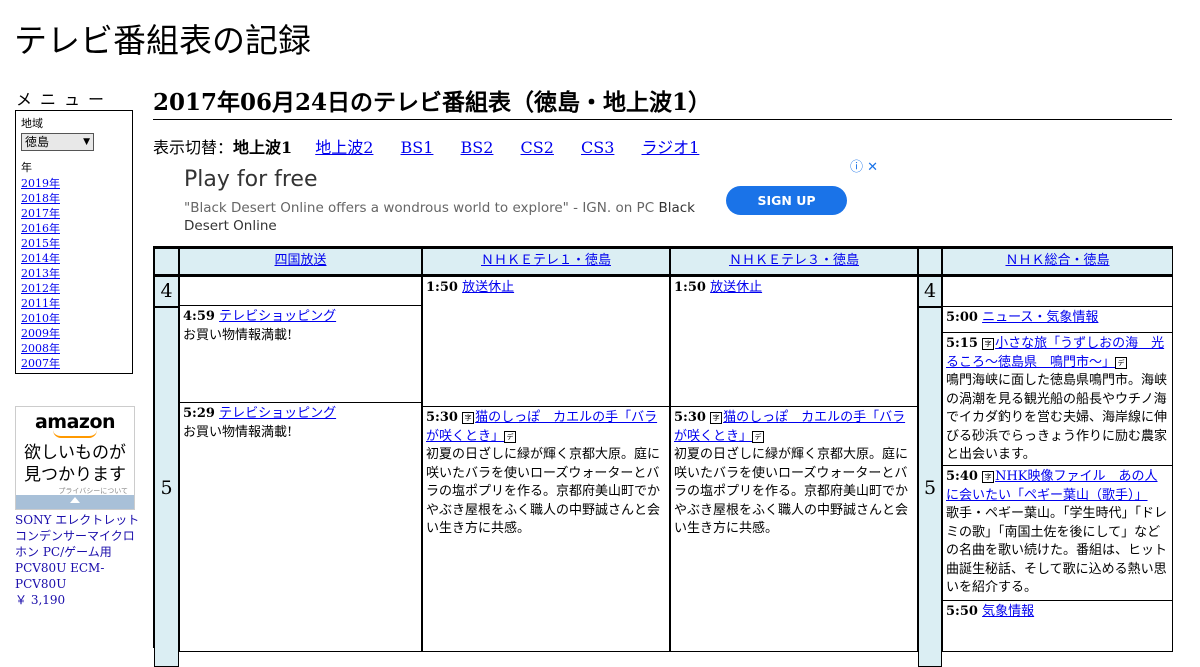 The height and width of the screenshot is (667, 1200). What do you see at coordinates (962, 343) in the screenshot?
I see `program-time: 5:15` at bounding box center [962, 343].